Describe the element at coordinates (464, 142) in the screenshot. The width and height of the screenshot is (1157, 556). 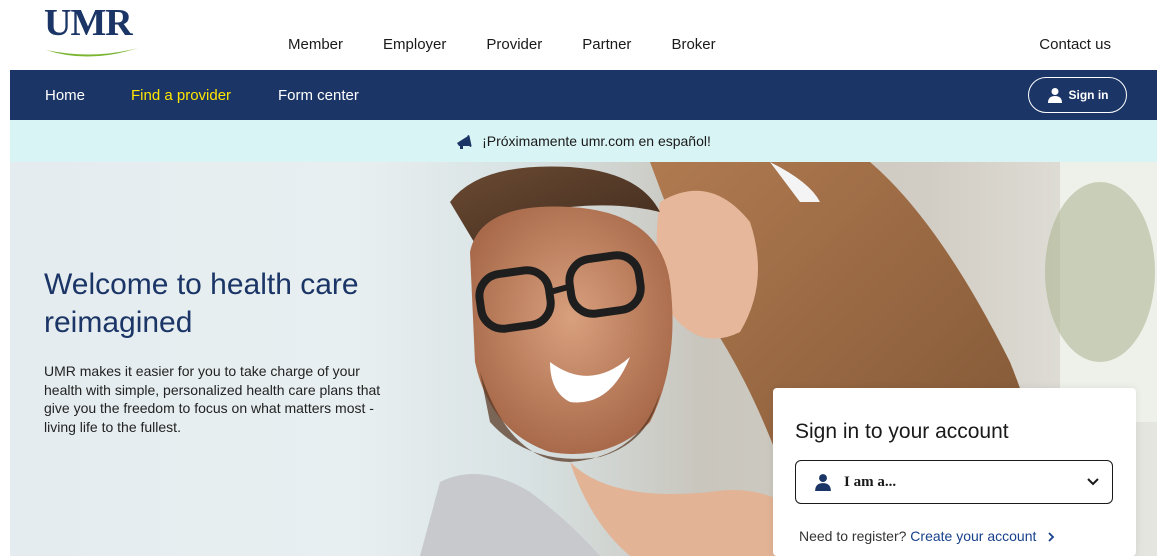
I see `megaphone-icon` at that location.